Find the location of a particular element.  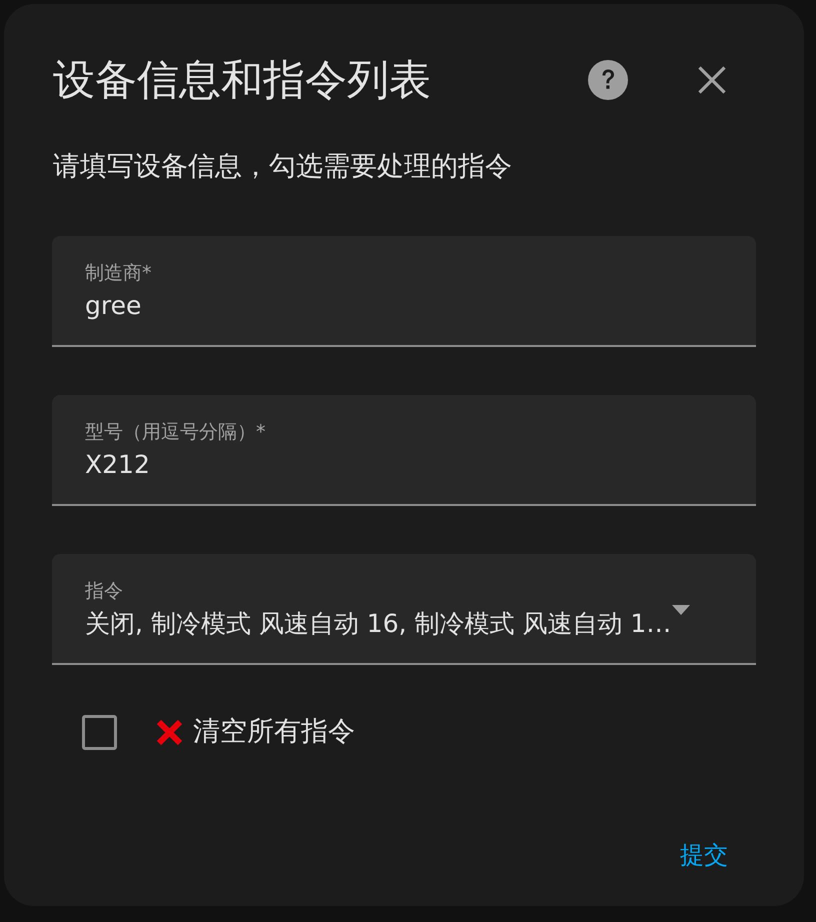

cross-mark-icon is located at coordinates (169, 732).